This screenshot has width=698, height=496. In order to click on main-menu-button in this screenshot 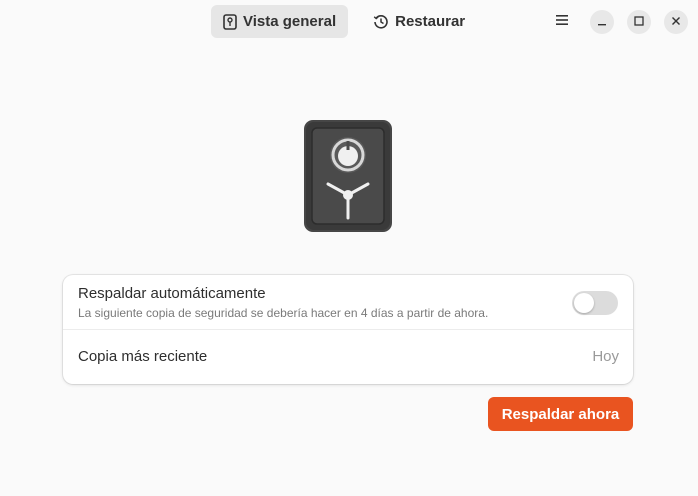, I will do `click(562, 22)`.